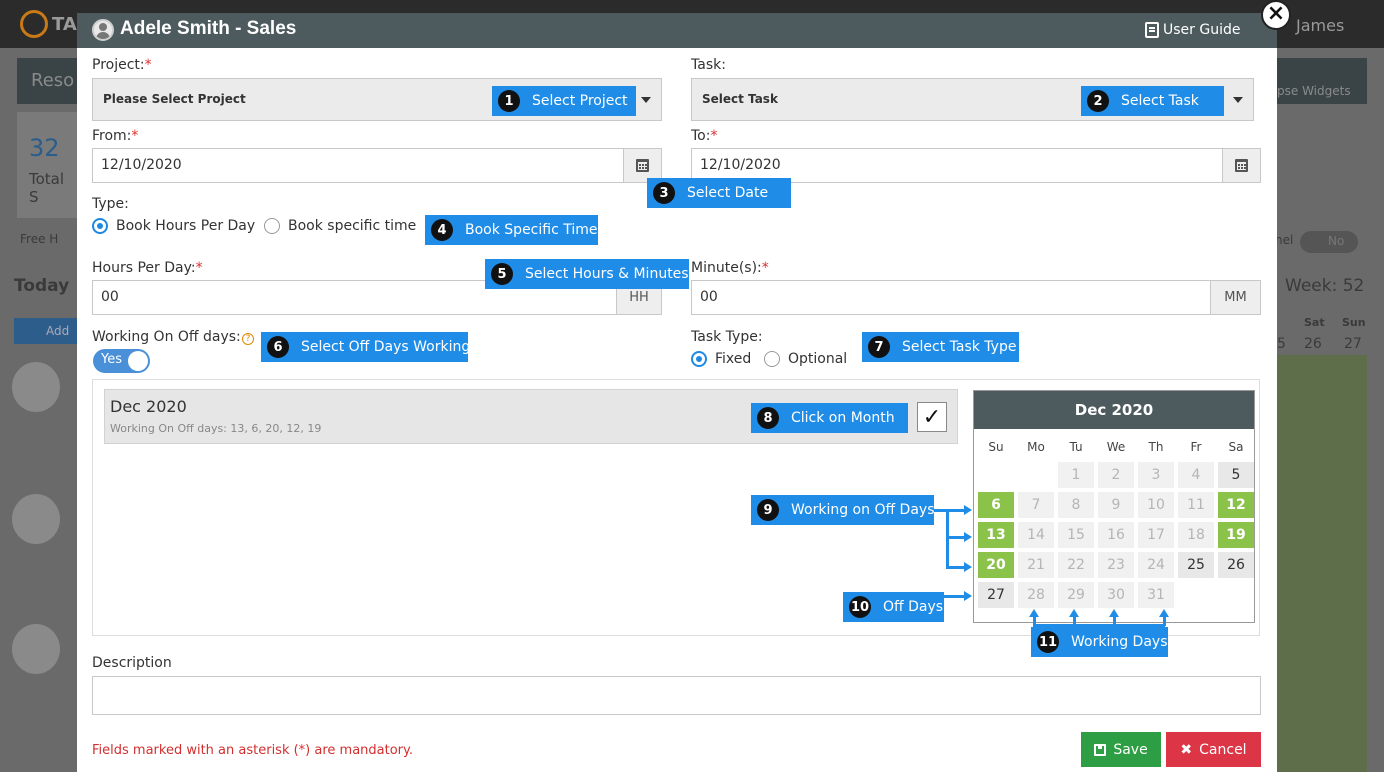 The image size is (1384, 772). What do you see at coordinates (118, 65) in the screenshot?
I see `project-label-text: Project:` at bounding box center [118, 65].